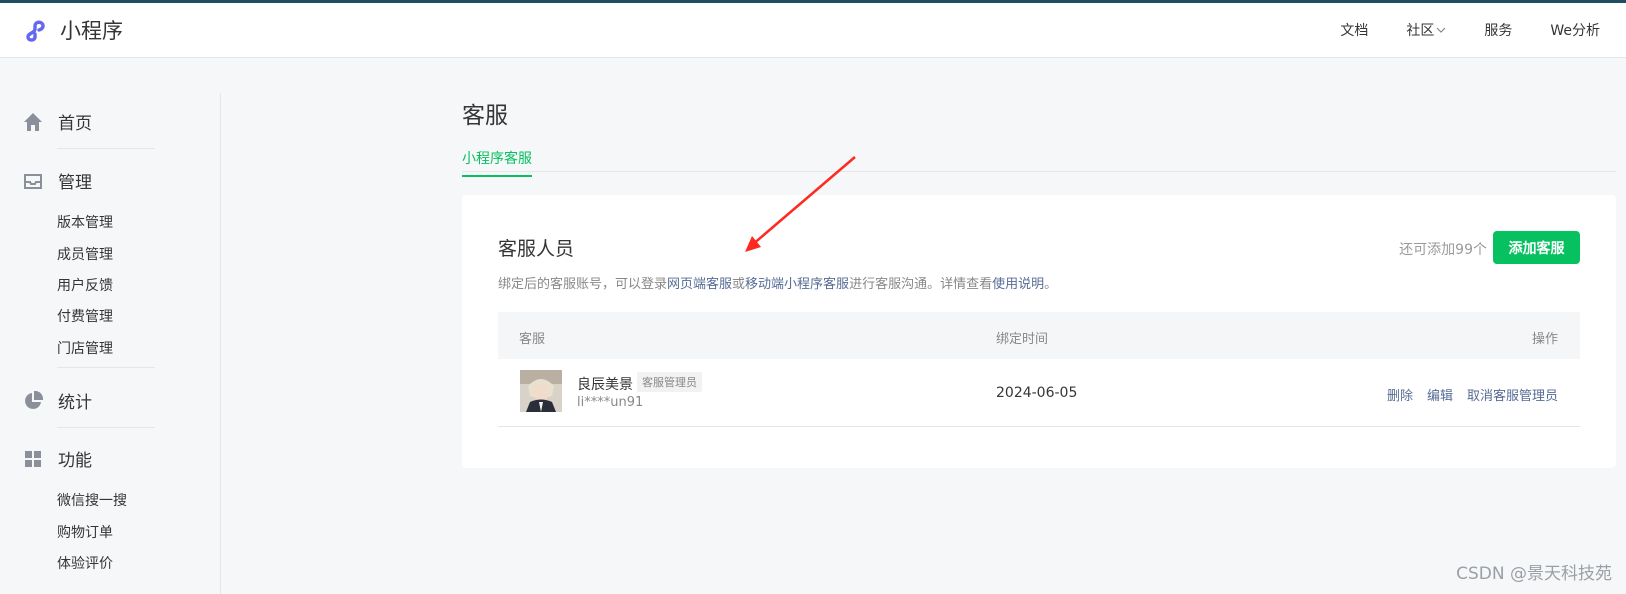 Image resolution: width=1626 pixels, height=594 pixels. I want to click on app-name: 小程序, so click(91, 31).